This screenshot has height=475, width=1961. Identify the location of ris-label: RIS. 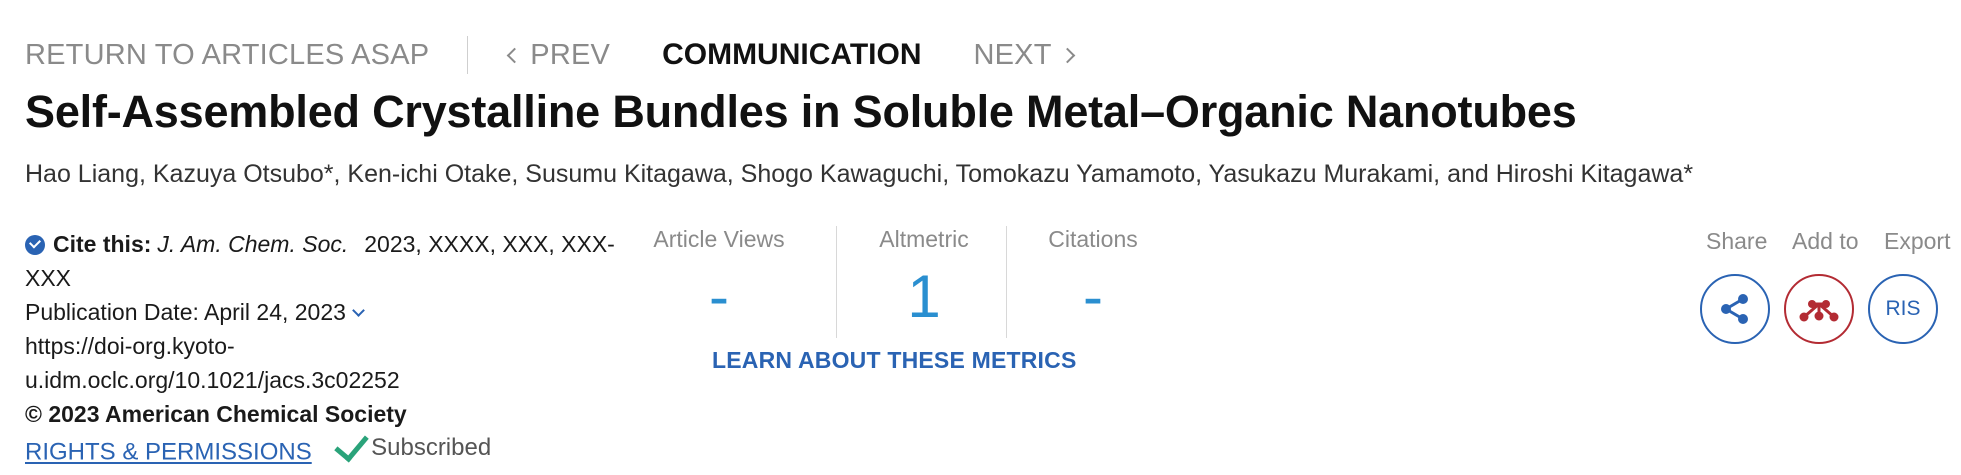
(1903, 308).